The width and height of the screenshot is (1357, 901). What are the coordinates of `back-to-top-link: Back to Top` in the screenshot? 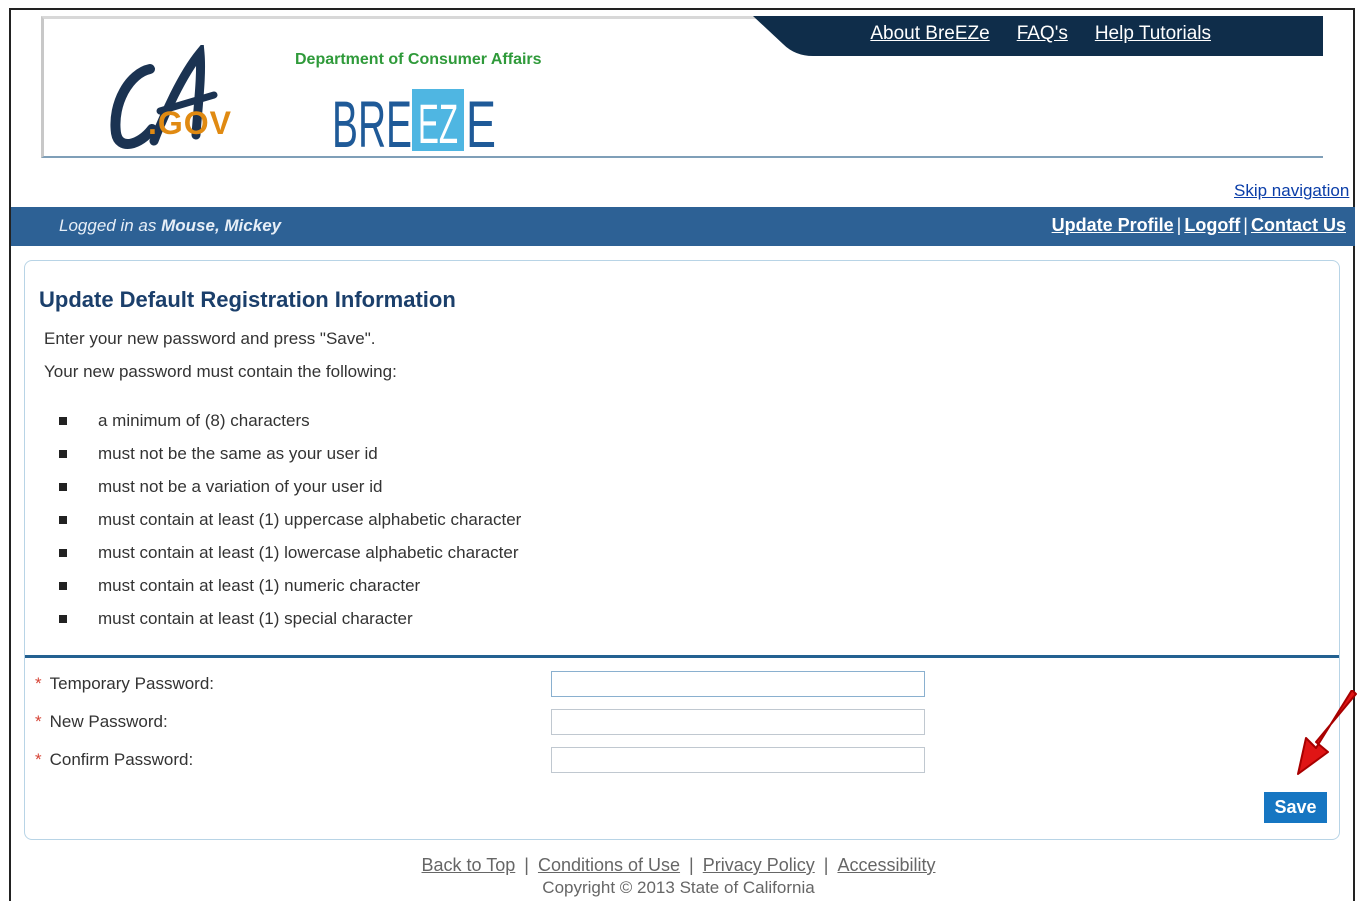 It's located at (469, 865).